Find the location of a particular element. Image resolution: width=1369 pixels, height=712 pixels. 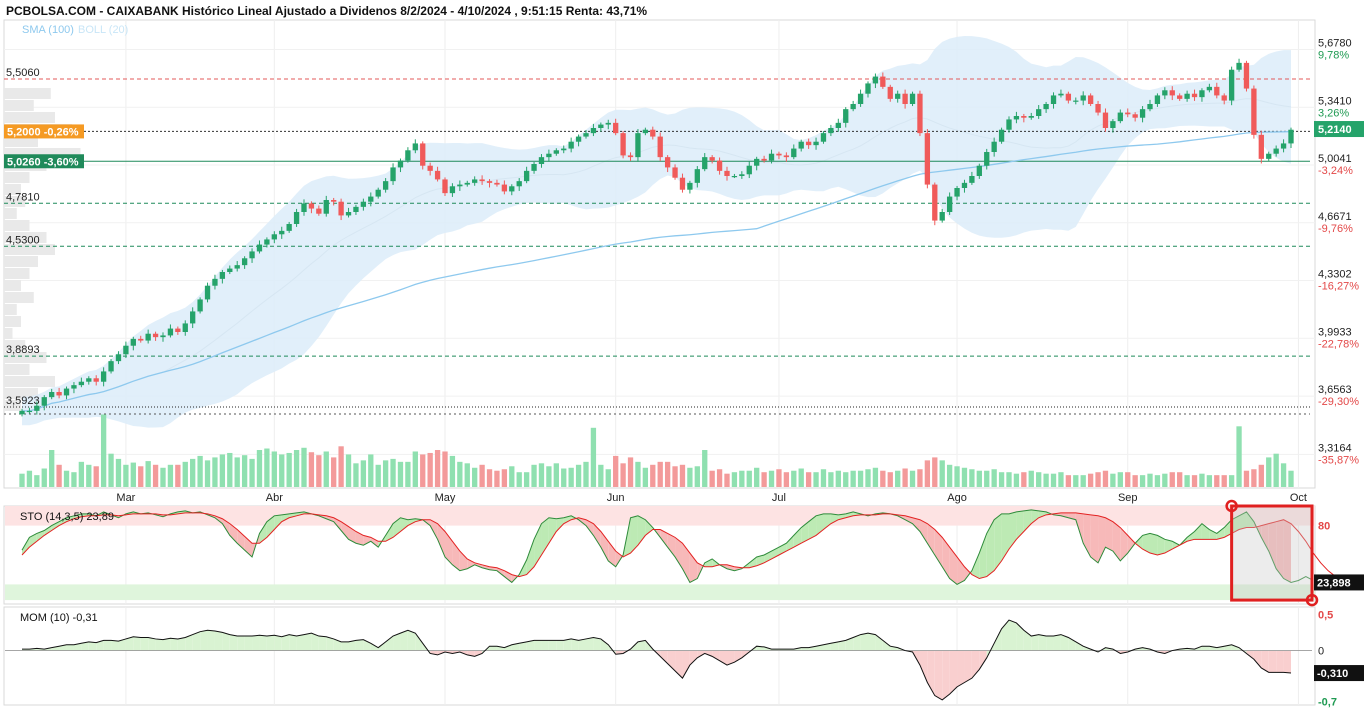

month-label-jun: Jun is located at coordinates (616, 498).